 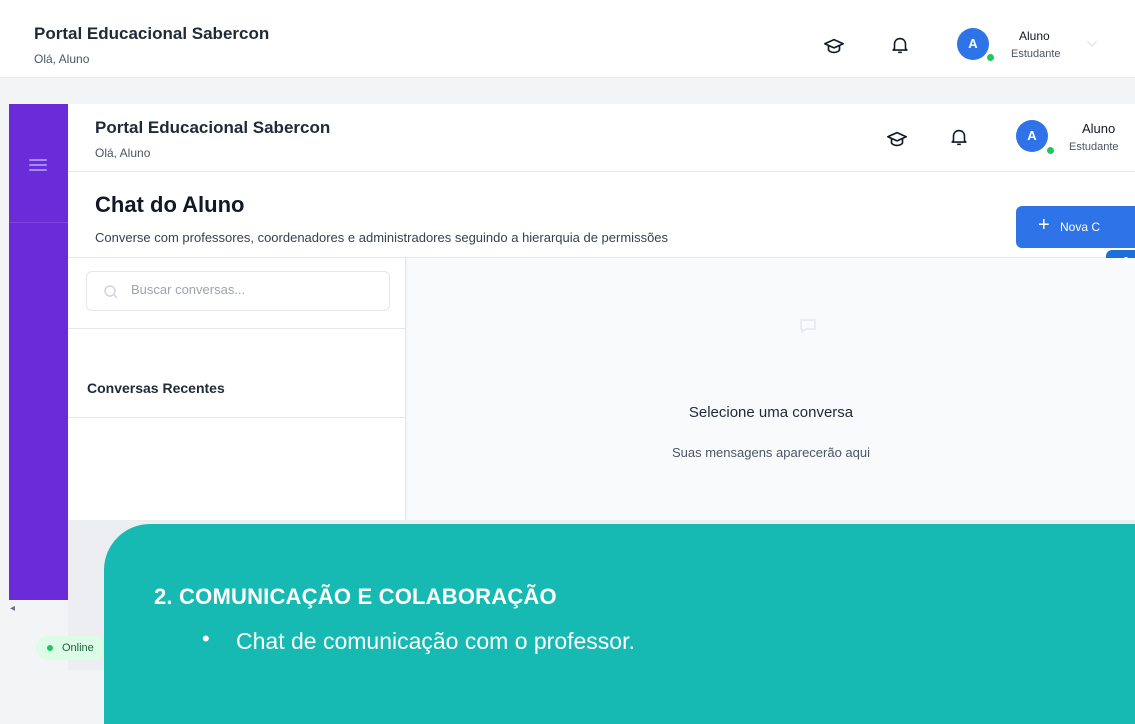 I want to click on greeting: Olá, Aluno, so click(x=62, y=59).